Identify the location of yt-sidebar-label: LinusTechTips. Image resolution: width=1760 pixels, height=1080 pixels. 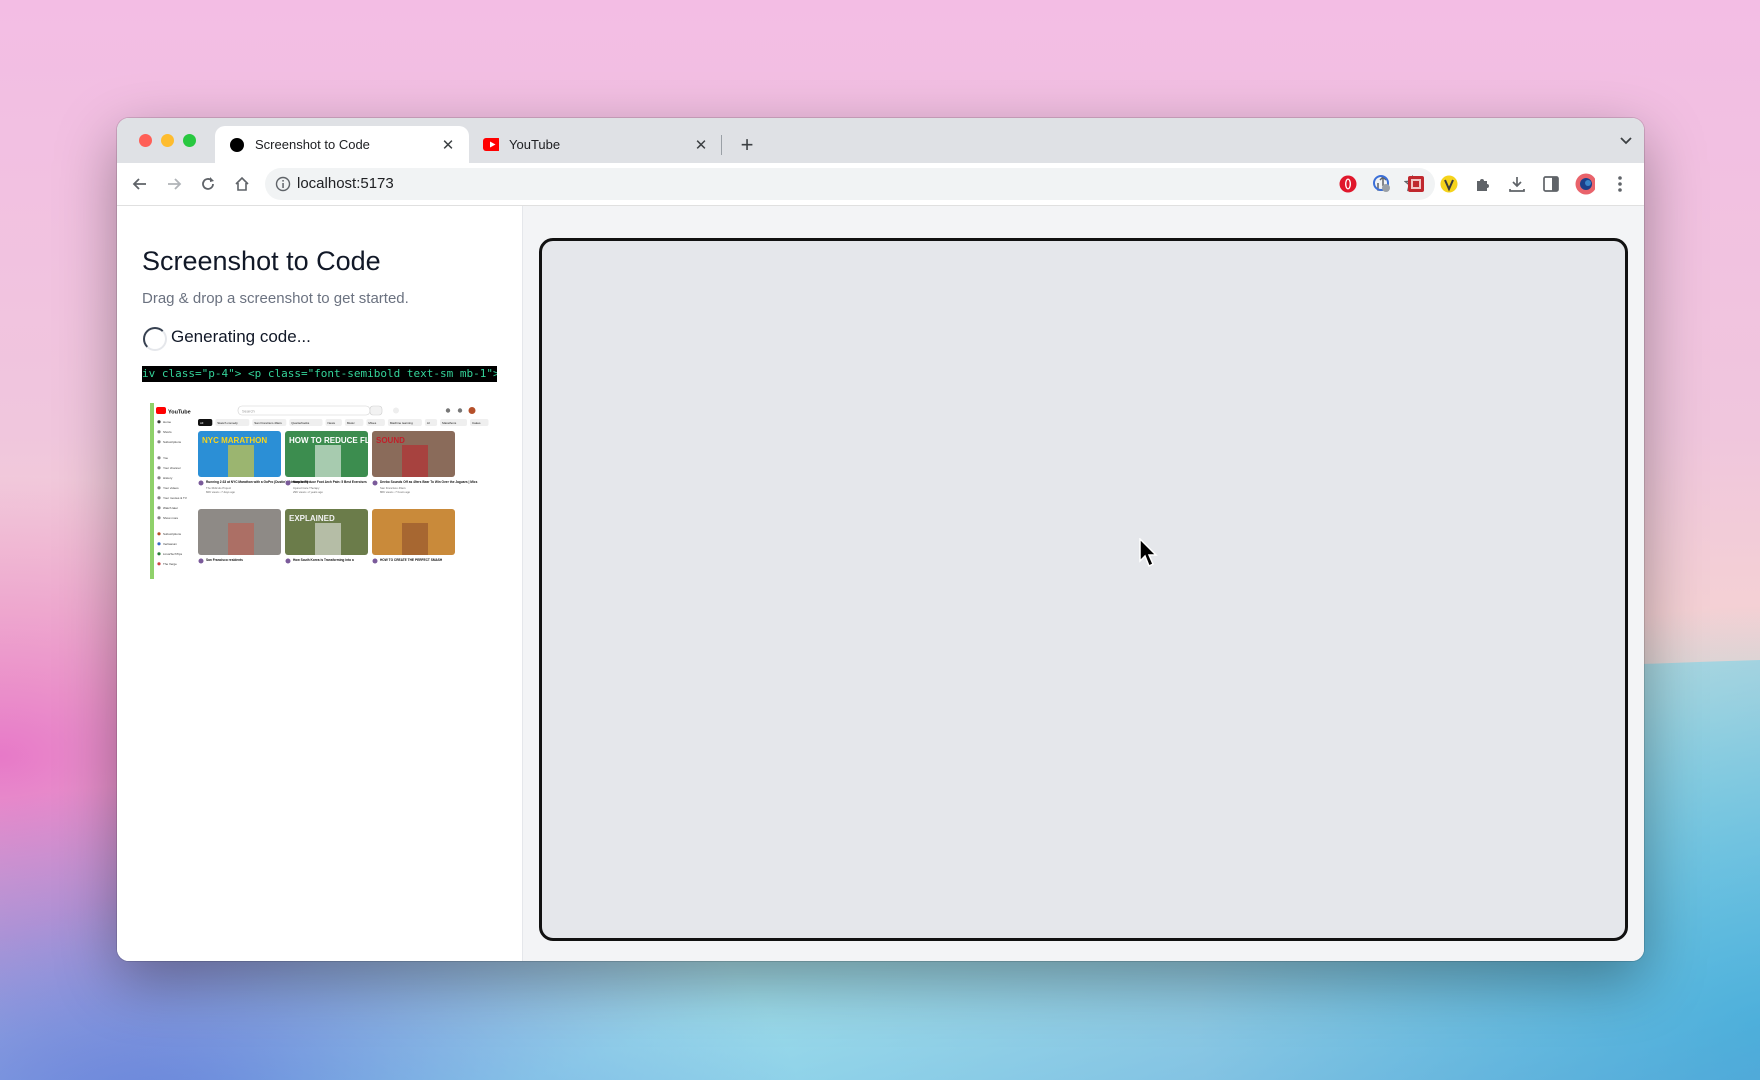
(173, 554).